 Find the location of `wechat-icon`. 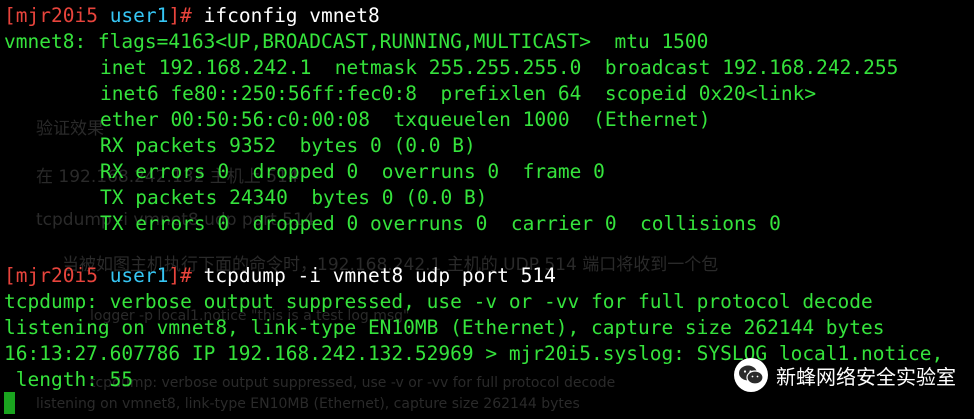

wechat-icon is located at coordinates (751, 375).